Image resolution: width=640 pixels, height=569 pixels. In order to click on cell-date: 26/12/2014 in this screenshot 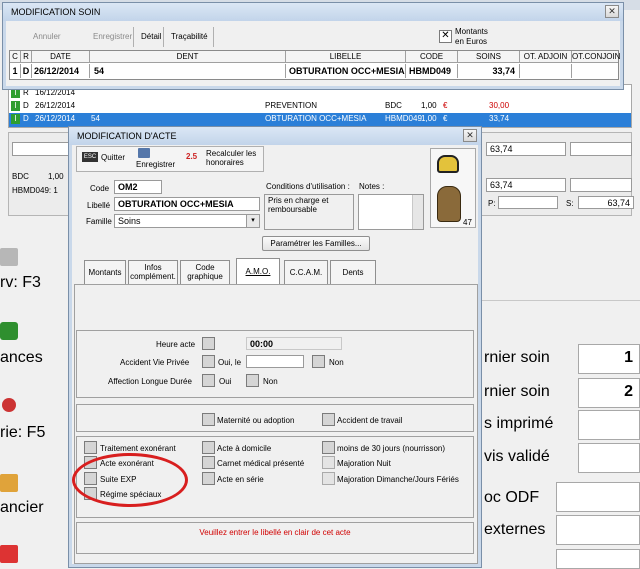, I will do `click(61, 71)`.